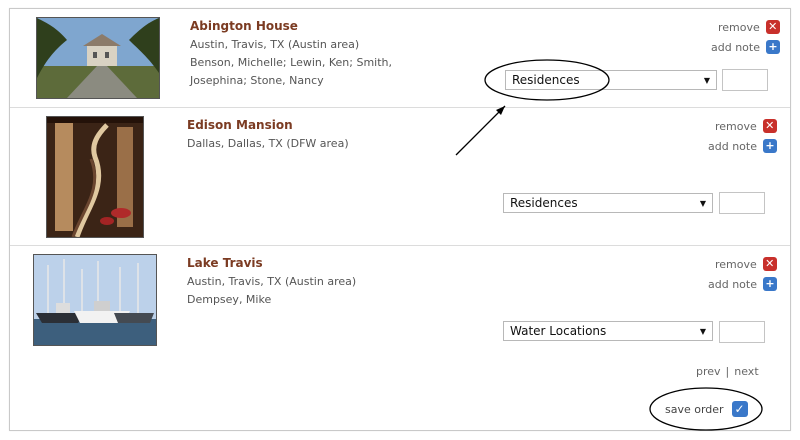  Describe the element at coordinates (739, 409) in the screenshot. I see `checkmark-icon: ✓` at that location.